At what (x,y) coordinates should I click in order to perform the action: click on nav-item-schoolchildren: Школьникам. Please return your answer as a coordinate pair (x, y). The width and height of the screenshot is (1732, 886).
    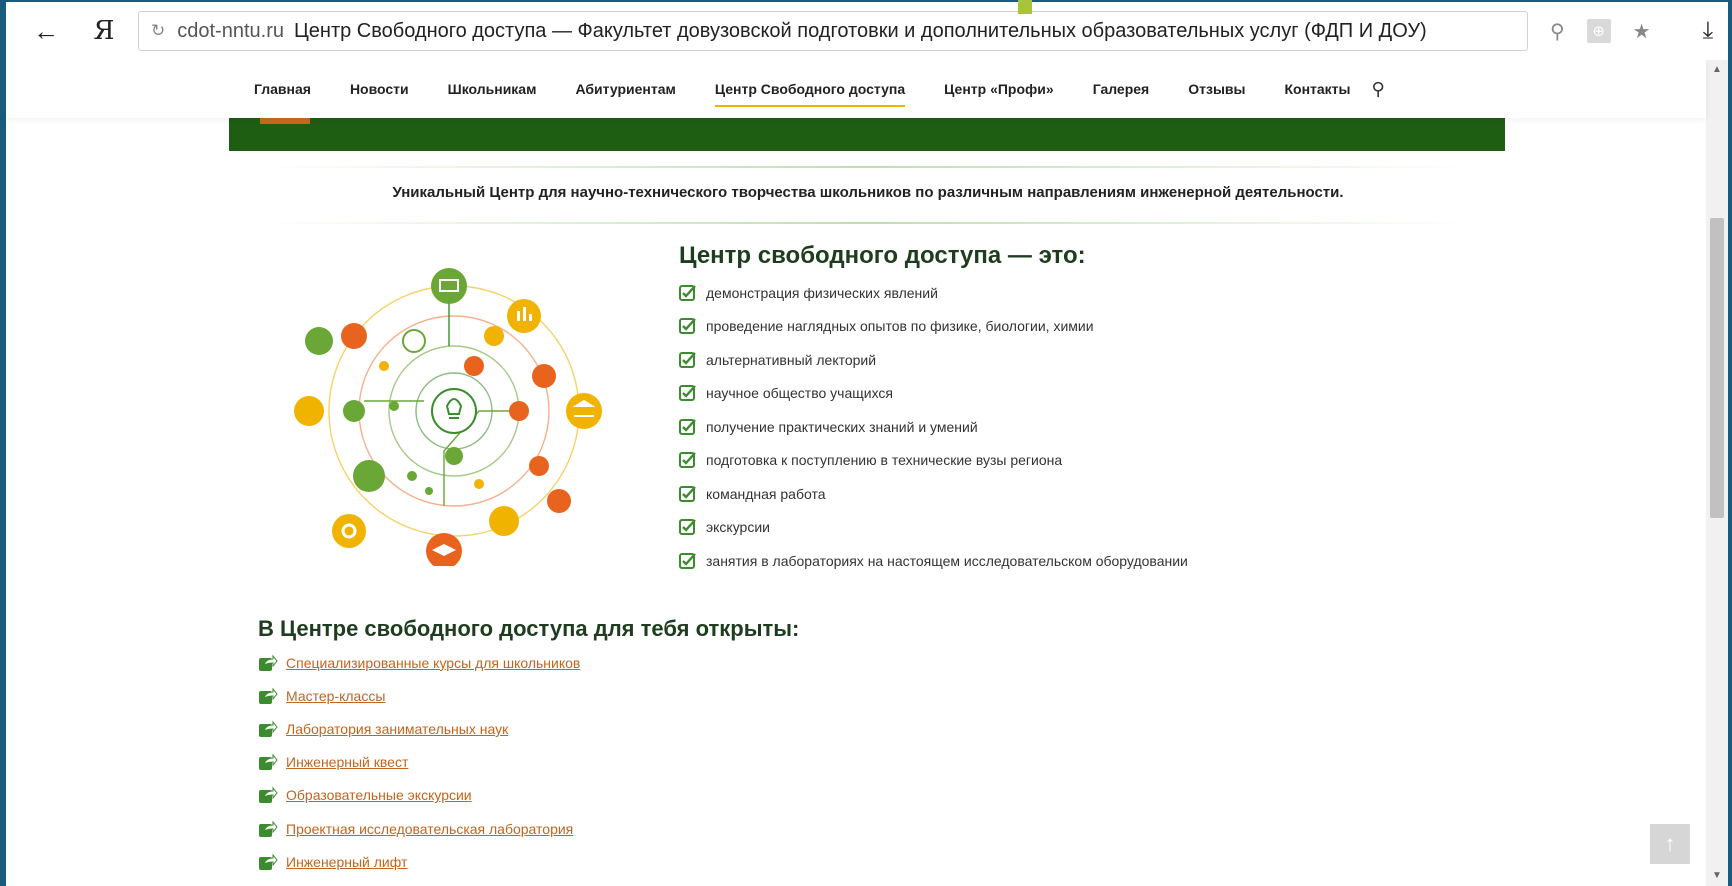
    Looking at the image, I should click on (492, 89).